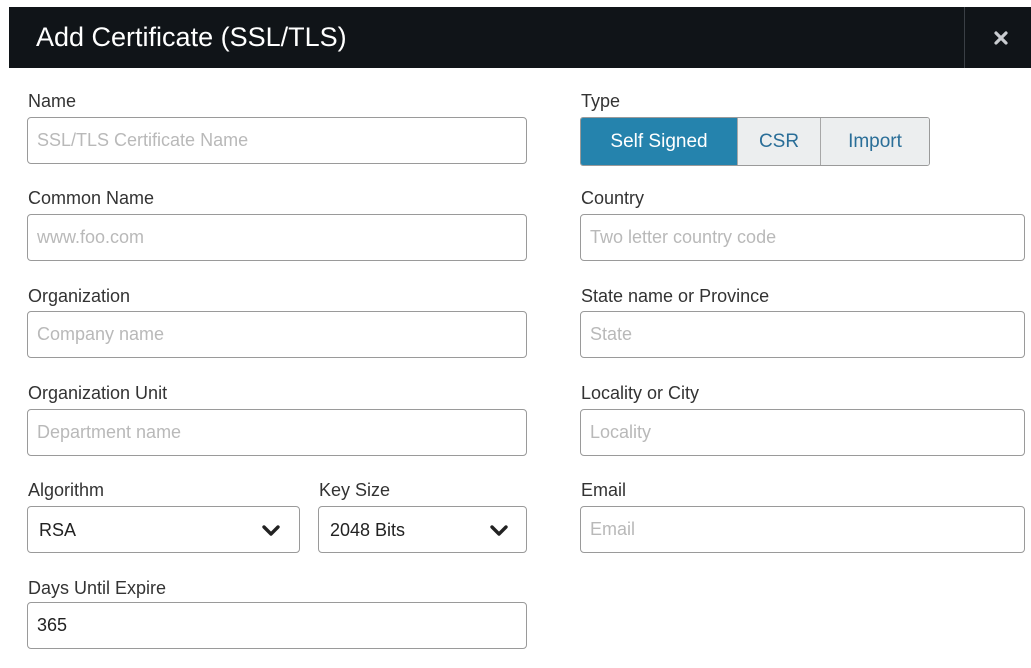 Image resolution: width=1031 pixels, height=668 pixels. I want to click on organization-label: Organization, so click(79, 296).